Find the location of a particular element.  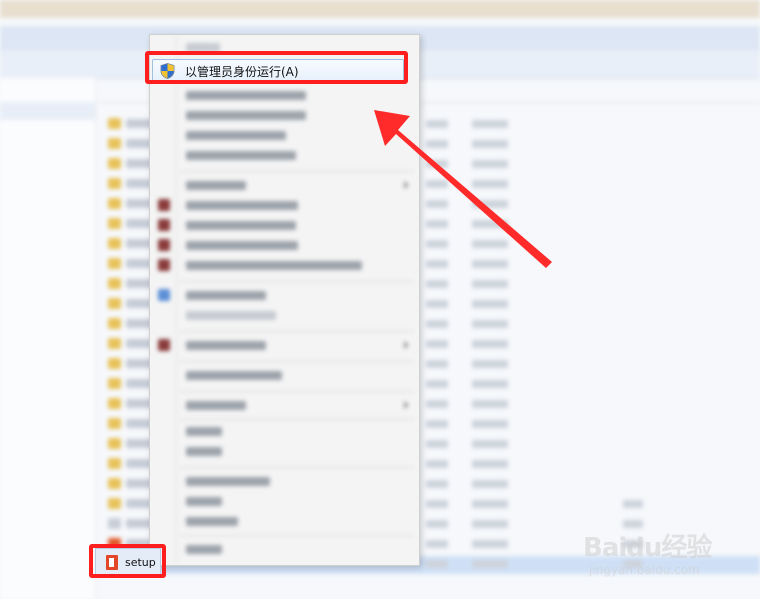

highlight-box-setup is located at coordinates (127, 561).